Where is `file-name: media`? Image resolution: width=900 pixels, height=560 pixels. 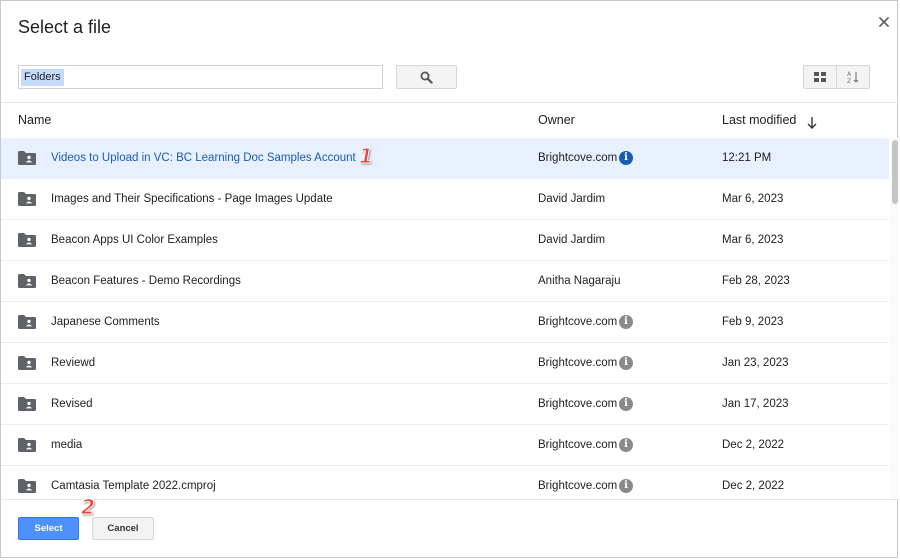
file-name: media is located at coordinates (67, 445).